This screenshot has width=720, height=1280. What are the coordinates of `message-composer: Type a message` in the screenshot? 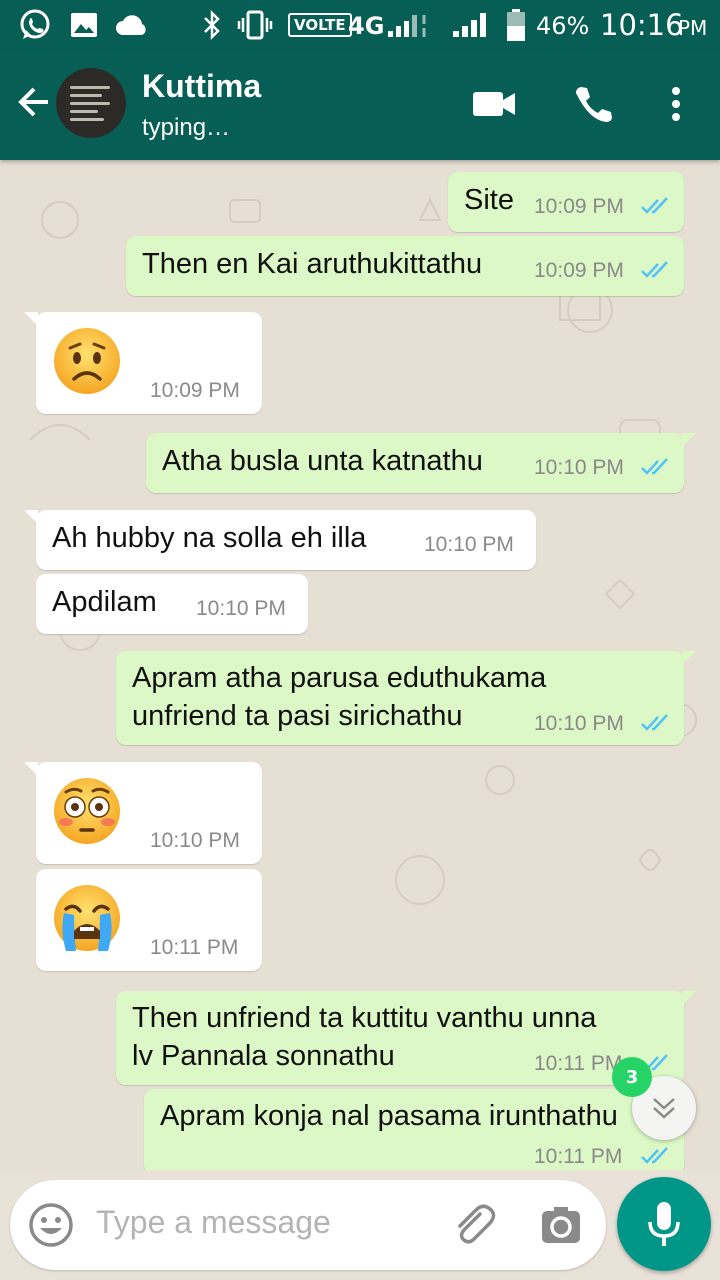 It's located at (308, 1225).